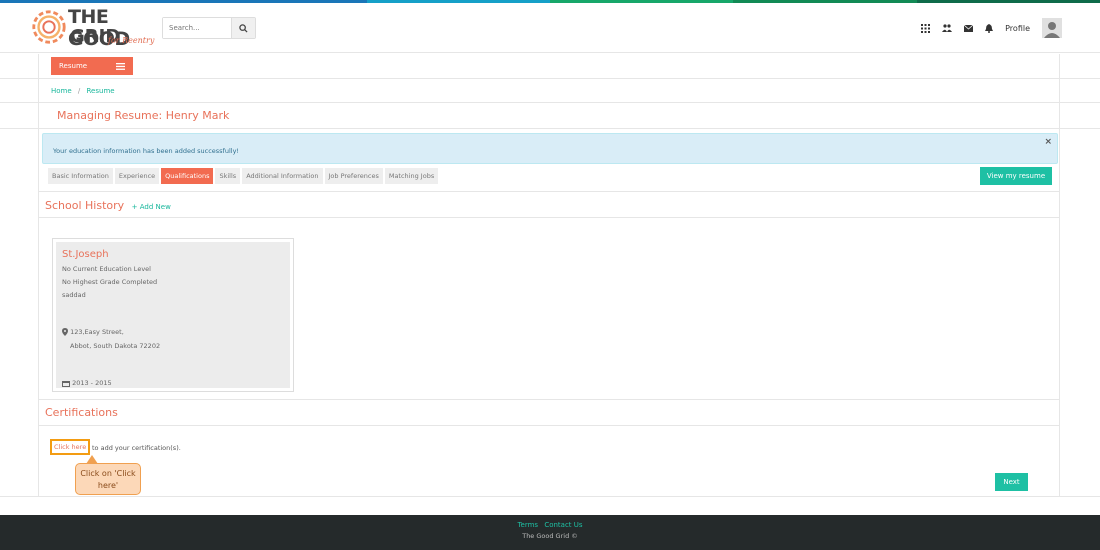 The width and height of the screenshot is (1100, 550). What do you see at coordinates (411, 176) in the screenshot?
I see `tab-matching-jobs: Matching Jobs` at bounding box center [411, 176].